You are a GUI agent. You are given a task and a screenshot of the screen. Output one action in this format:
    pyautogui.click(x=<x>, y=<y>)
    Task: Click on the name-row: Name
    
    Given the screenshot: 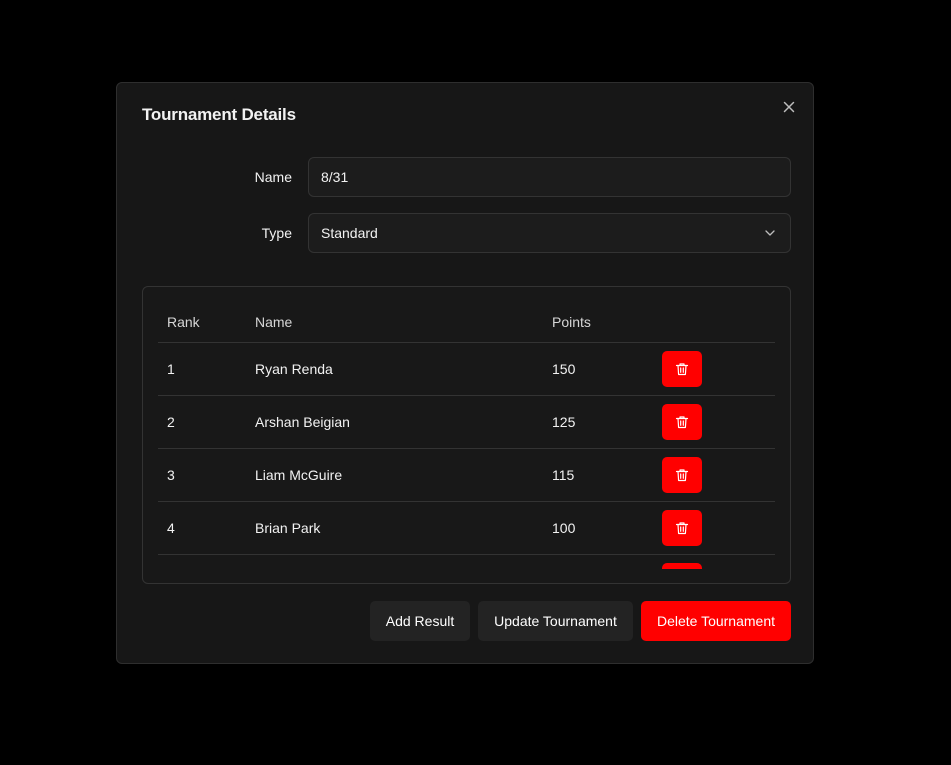 What is the action you would take?
    pyautogui.click(x=466, y=177)
    